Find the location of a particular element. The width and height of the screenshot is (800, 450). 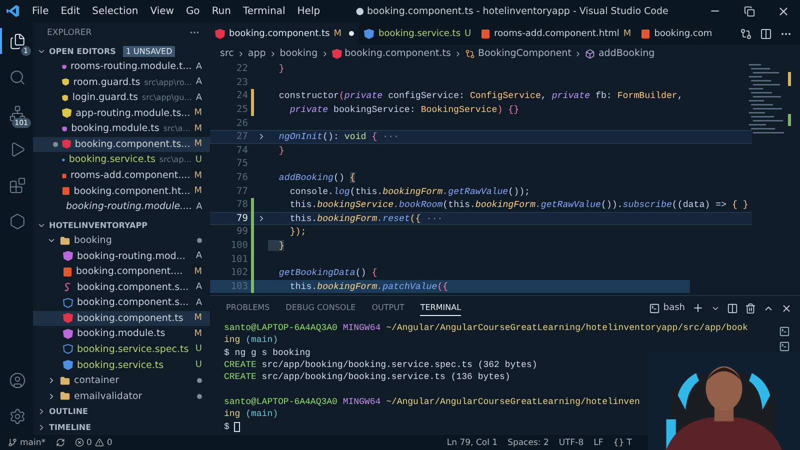

tree-item: booking.component.ts M is located at coordinates (121, 318).